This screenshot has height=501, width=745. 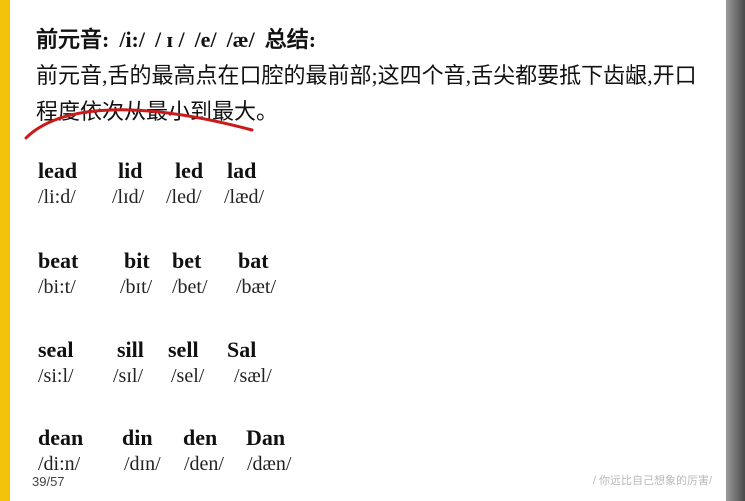 What do you see at coordinates (61, 437) in the screenshot?
I see `word: dean` at bounding box center [61, 437].